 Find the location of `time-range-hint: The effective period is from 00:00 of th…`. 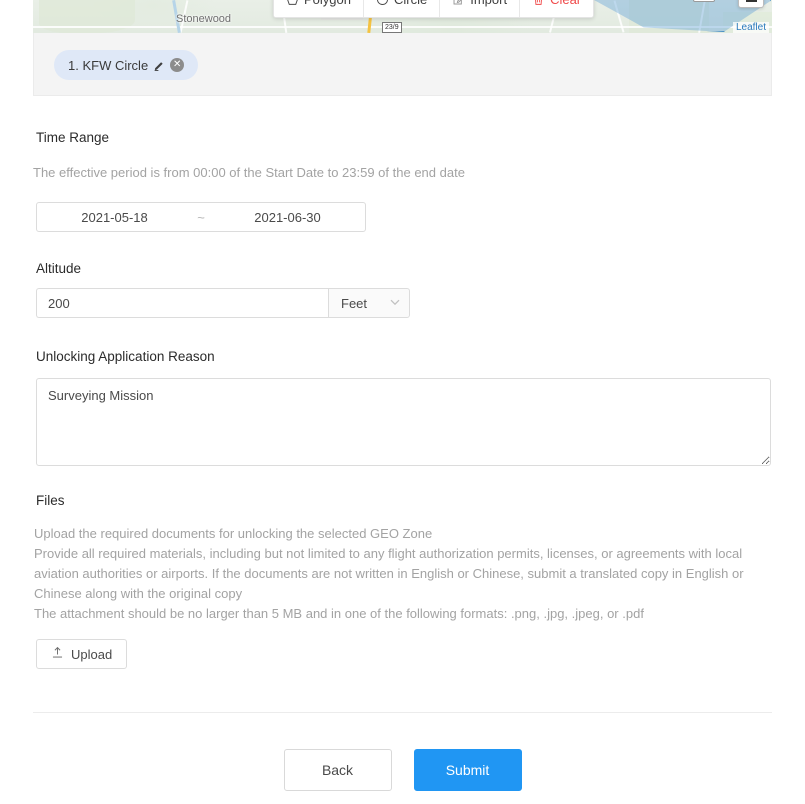

time-range-hint: The effective period is from 00:00 of th… is located at coordinates (249, 172).